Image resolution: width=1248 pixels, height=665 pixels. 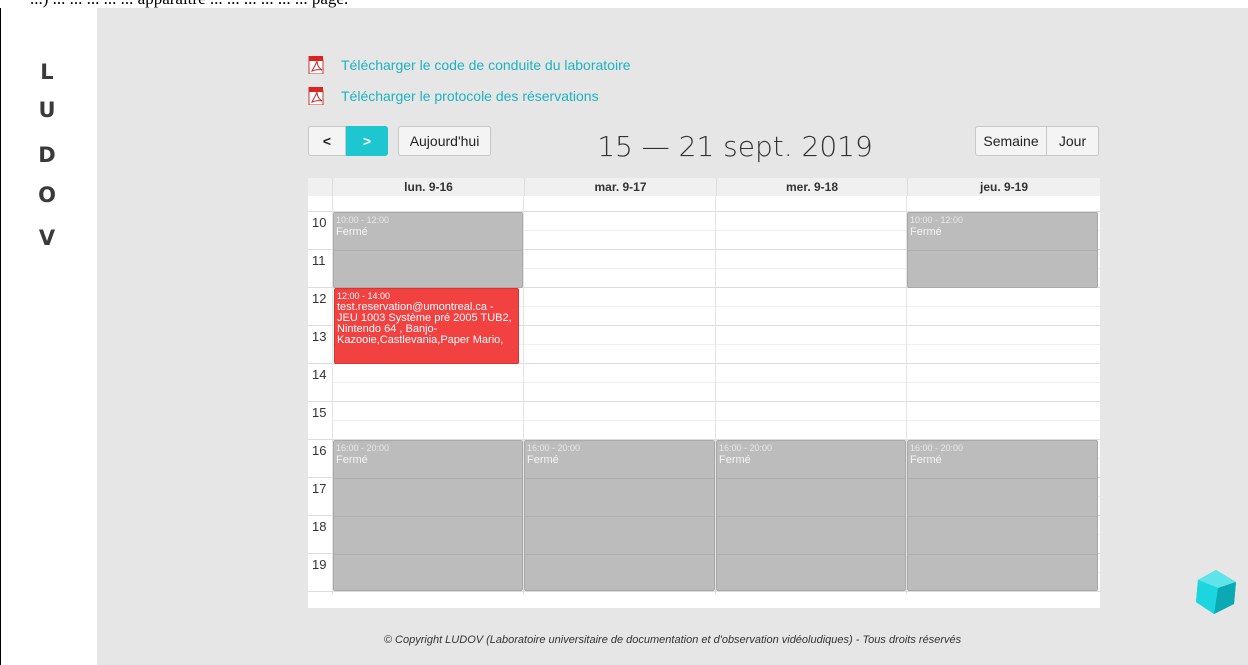 I want to click on day-view-button: Jour, so click(x=1073, y=141).